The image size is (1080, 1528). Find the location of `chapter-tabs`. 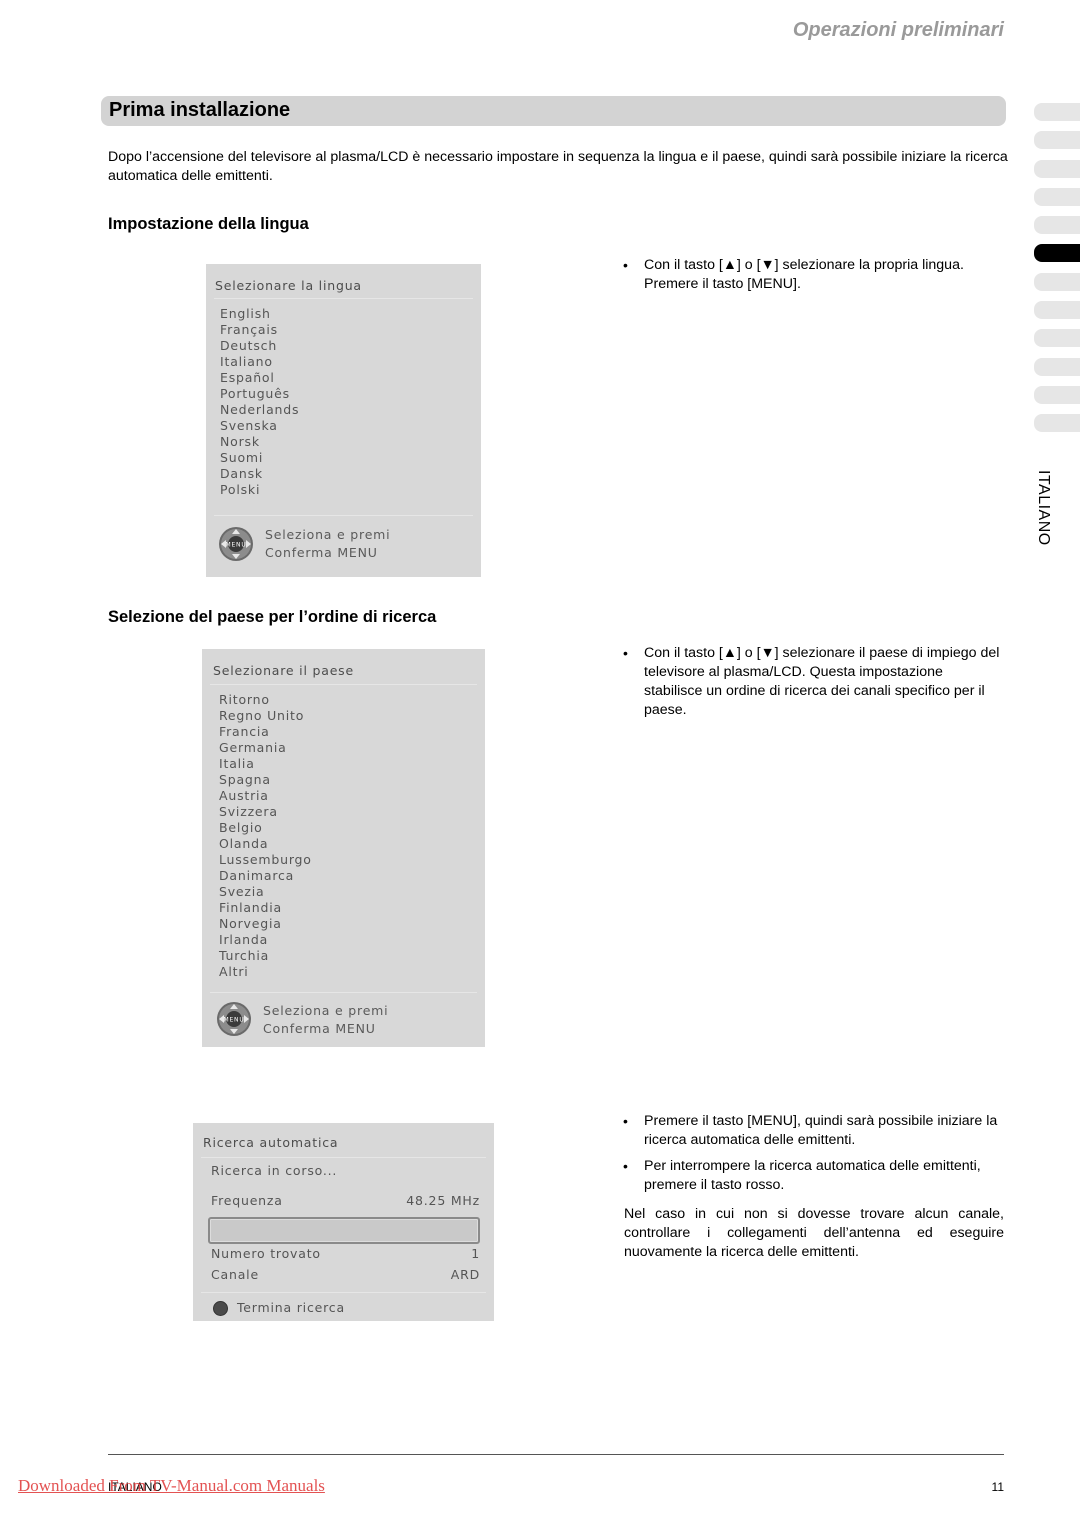

chapter-tabs is located at coordinates (1057, 273).